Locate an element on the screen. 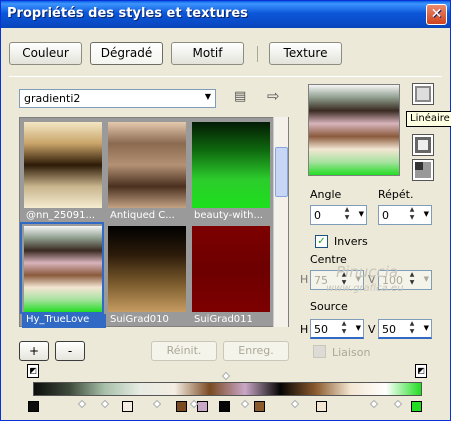  gradient-select-value: gradienti2 is located at coordinates (52, 98).